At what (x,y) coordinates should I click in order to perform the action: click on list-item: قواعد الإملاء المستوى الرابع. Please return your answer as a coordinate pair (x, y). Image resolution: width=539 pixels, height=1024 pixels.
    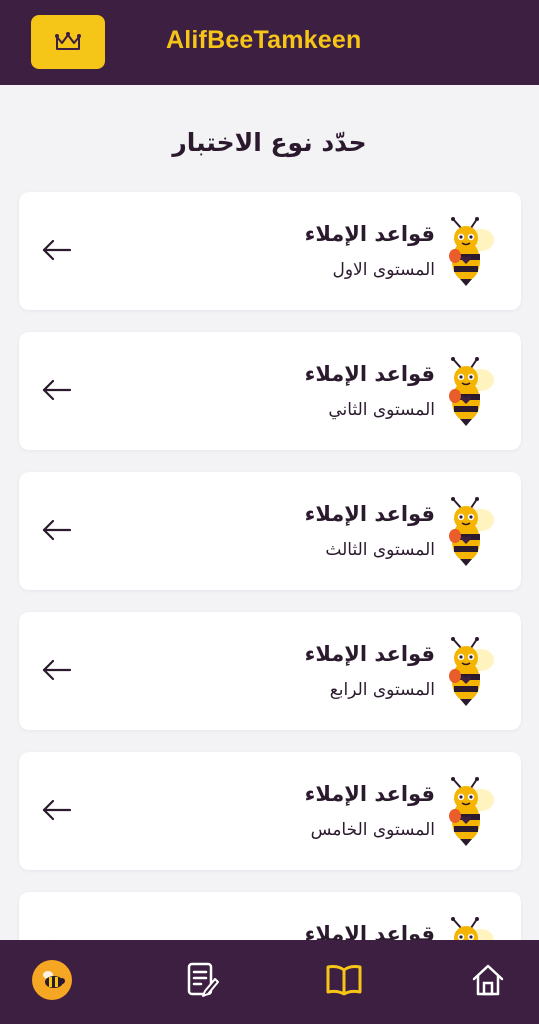
    Looking at the image, I should click on (270, 671).